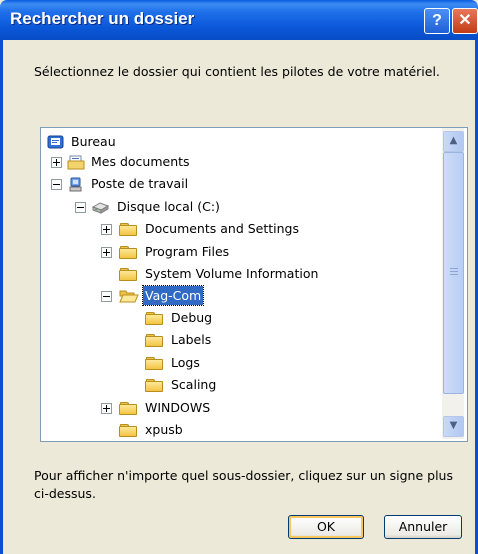 This screenshot has width=478, height=554. I want to click on hard-drive-icon, so click(100, 208).